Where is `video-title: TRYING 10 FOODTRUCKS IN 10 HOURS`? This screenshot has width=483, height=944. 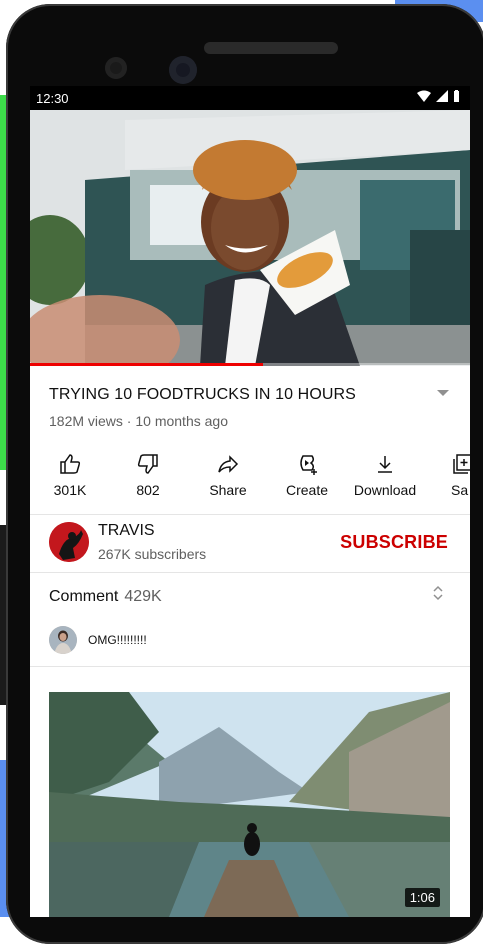
video-title: TRYING 10 FOODTRUCKS IN 10 HOURS is located at coordinates (202, 394).